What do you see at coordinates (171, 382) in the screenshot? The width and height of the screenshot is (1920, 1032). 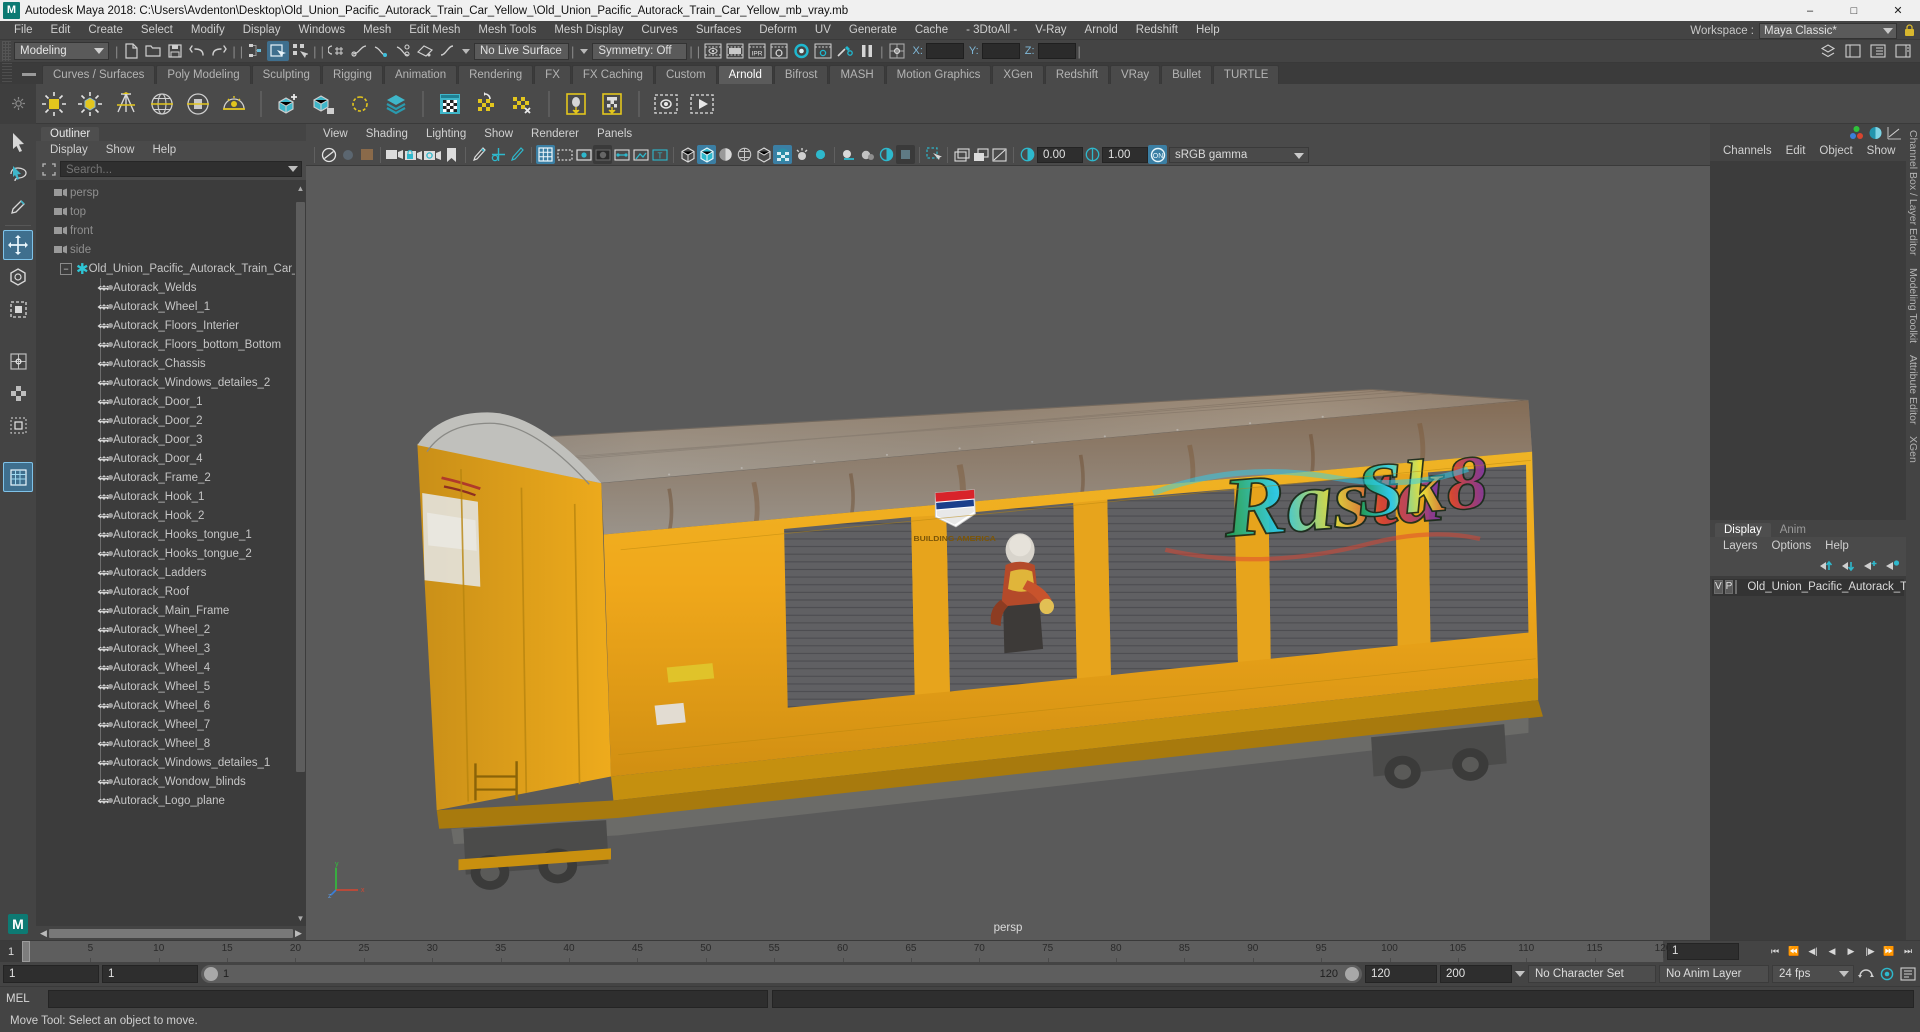 I see `outliner-item-autorack_windows_detailes_2: Autorack_Windows_detailes_2` at bounding box center [171, 382].